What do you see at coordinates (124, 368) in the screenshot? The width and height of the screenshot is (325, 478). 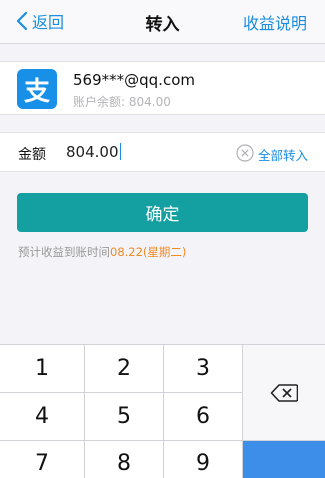 I see `key-2: 2` at bounding box center [124, 368].